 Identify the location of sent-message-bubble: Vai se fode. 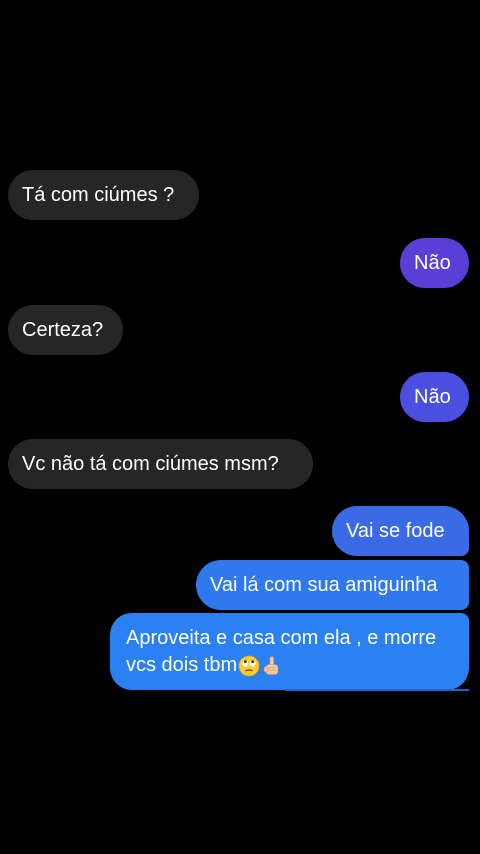
(400, 531).